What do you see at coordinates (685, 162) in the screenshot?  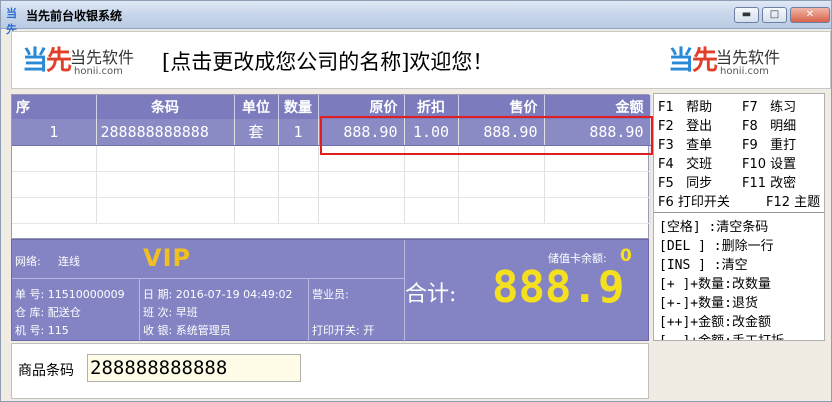 I see `shortcut-f4: F4 交班` at bounding box center [685, 162].